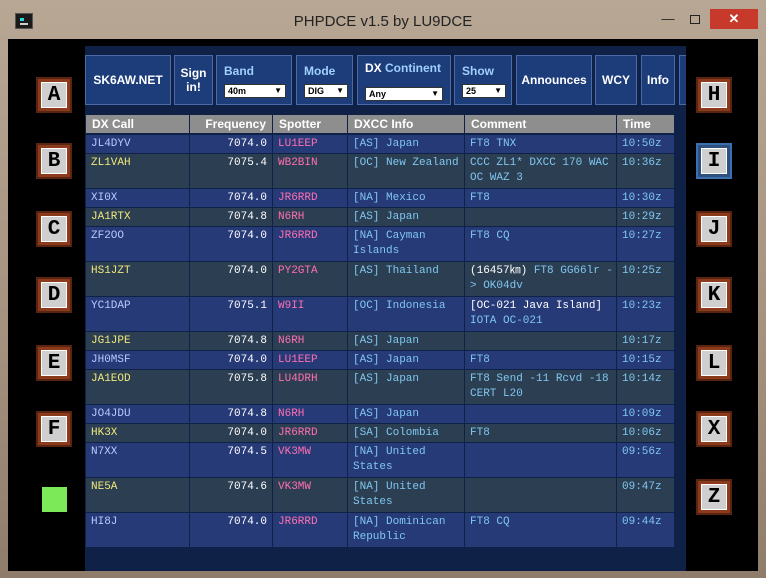 This screenshot has width=766, height=578. Describe the element at coordinates (310, 171) in the screenshot. I see `spotter-cell: WB2BIN` at that location.